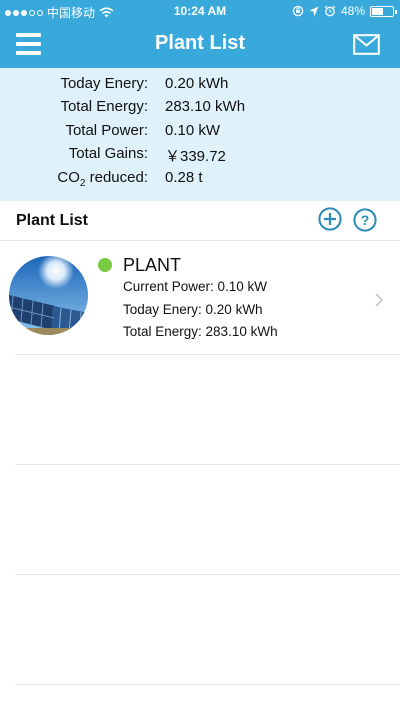  I want to click on nav-bar: Plant List, so click(200, 45).